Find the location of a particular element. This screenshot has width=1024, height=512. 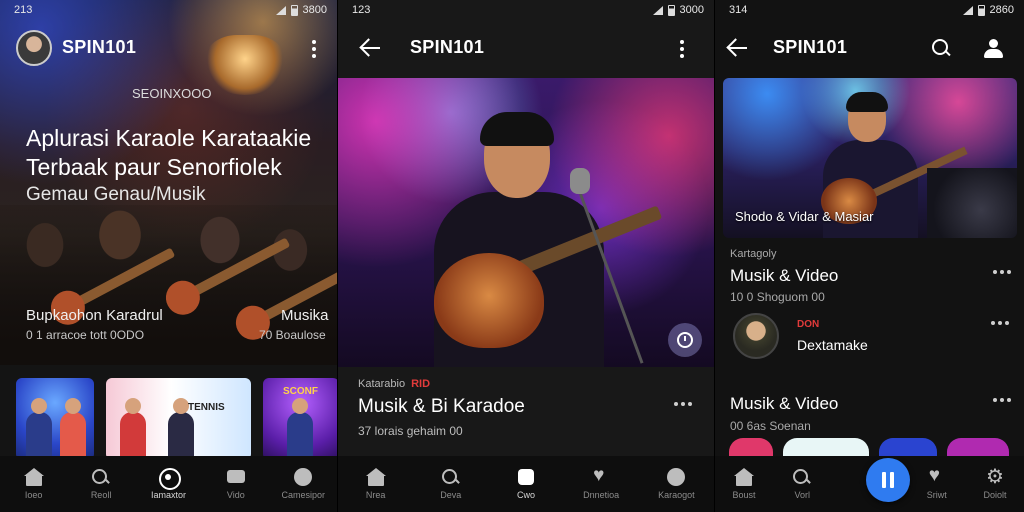

status-icons: 3800 is located at coordinates (301, 10).